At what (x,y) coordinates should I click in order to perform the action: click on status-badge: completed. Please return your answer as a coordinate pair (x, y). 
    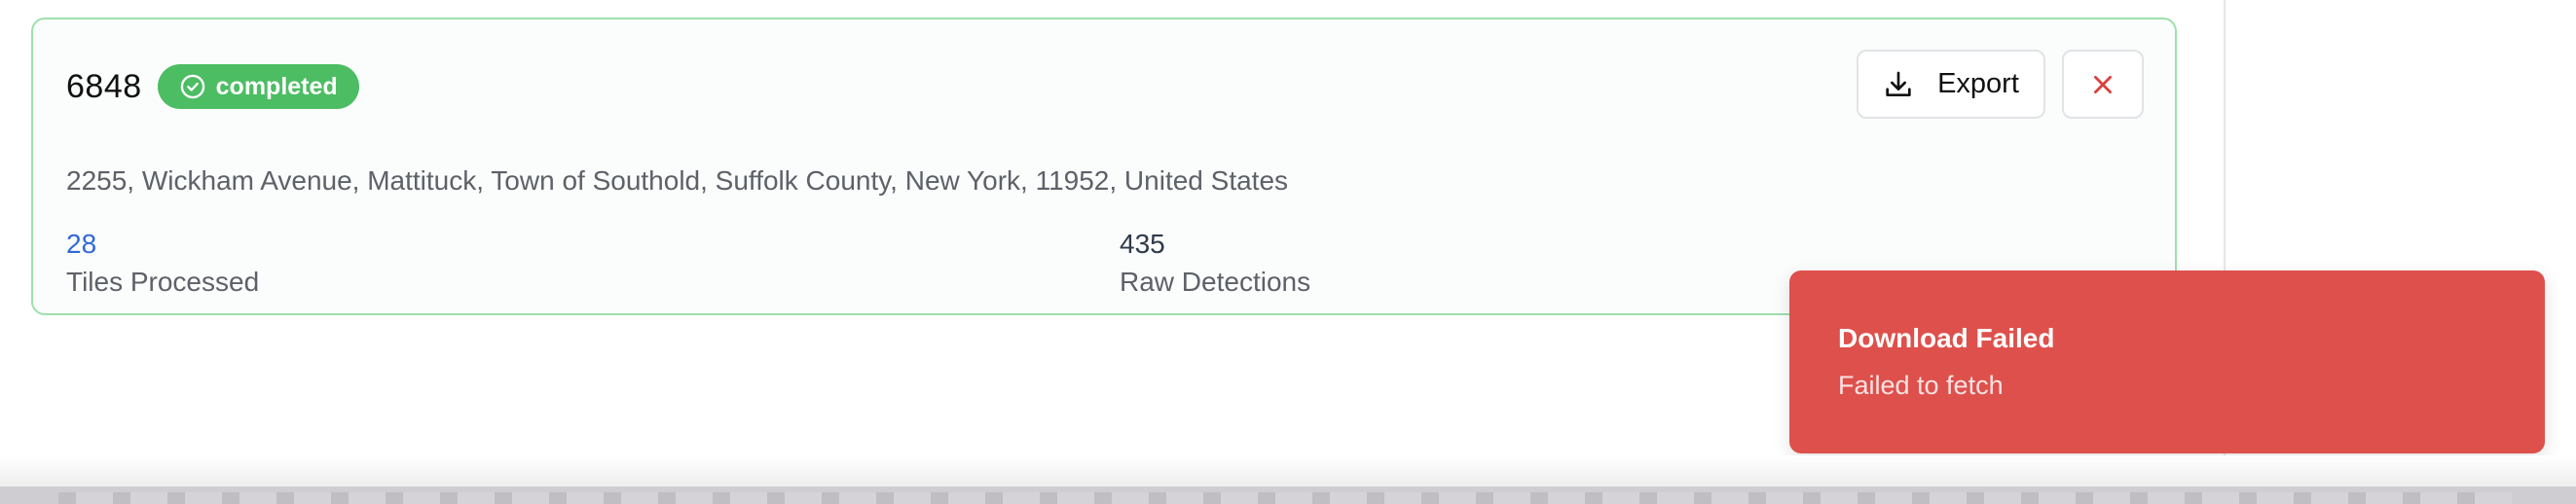
    Looking at the image, I should click on (258, 86).